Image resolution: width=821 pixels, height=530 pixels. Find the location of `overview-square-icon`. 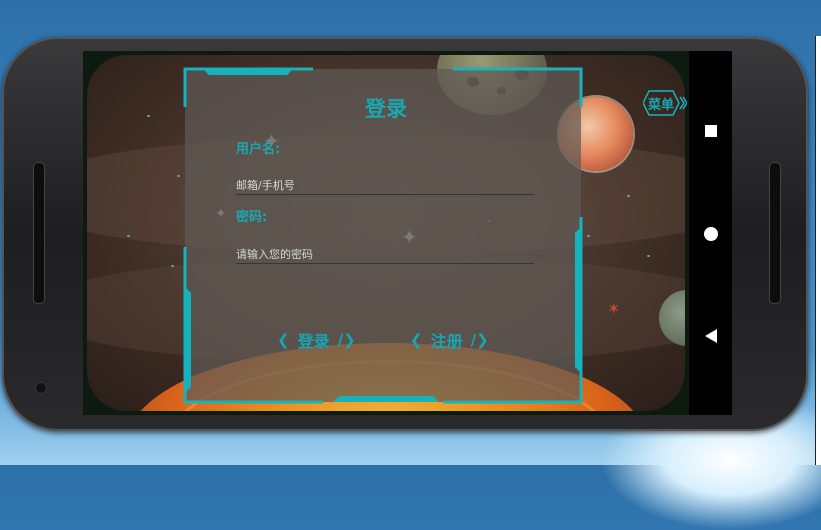

overview-square-icon is located at coordinates (710, 131).